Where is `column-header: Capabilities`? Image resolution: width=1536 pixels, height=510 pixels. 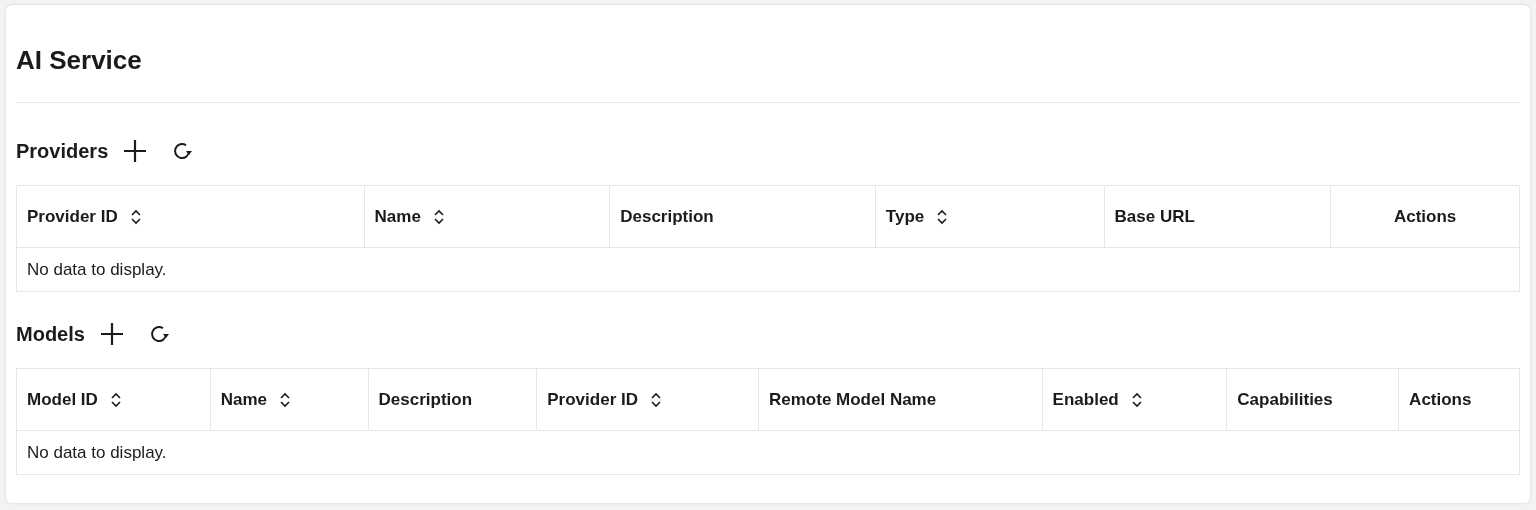
column-header: Capabilities is located at coordinates (1285, 399).